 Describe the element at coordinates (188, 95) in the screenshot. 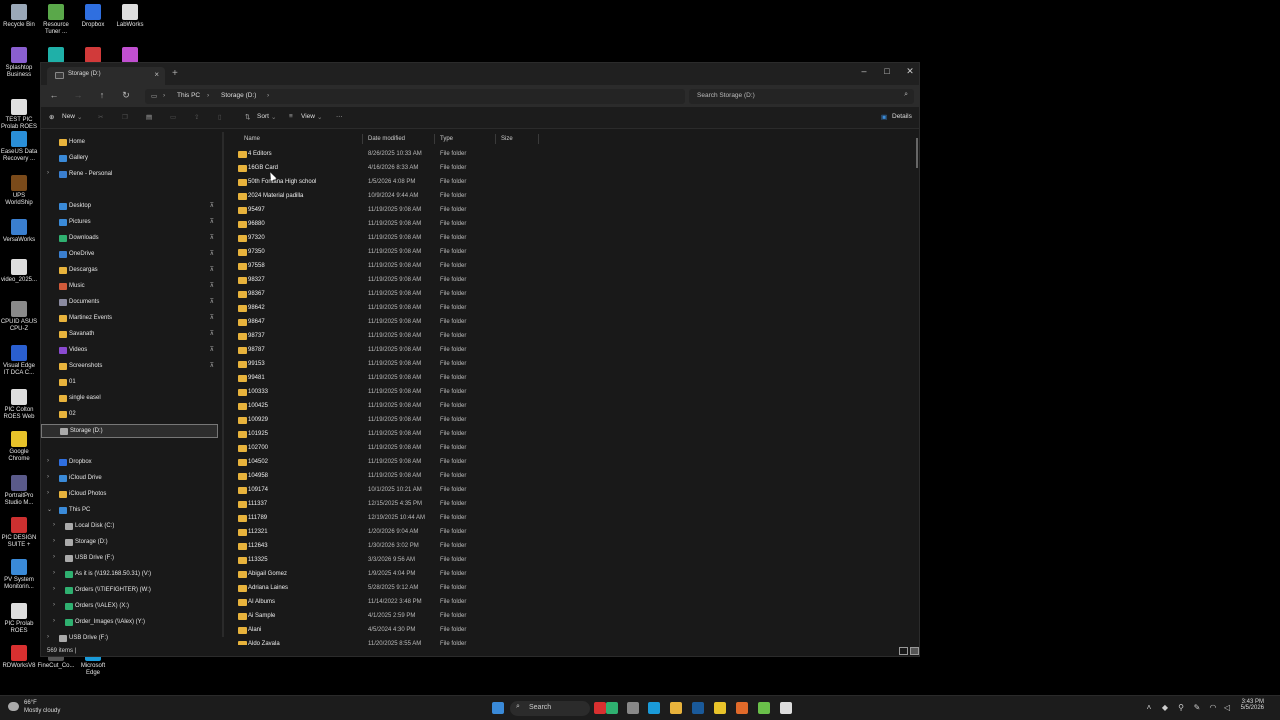

I see `breadcrumb-this-pc: This PC` at that location.